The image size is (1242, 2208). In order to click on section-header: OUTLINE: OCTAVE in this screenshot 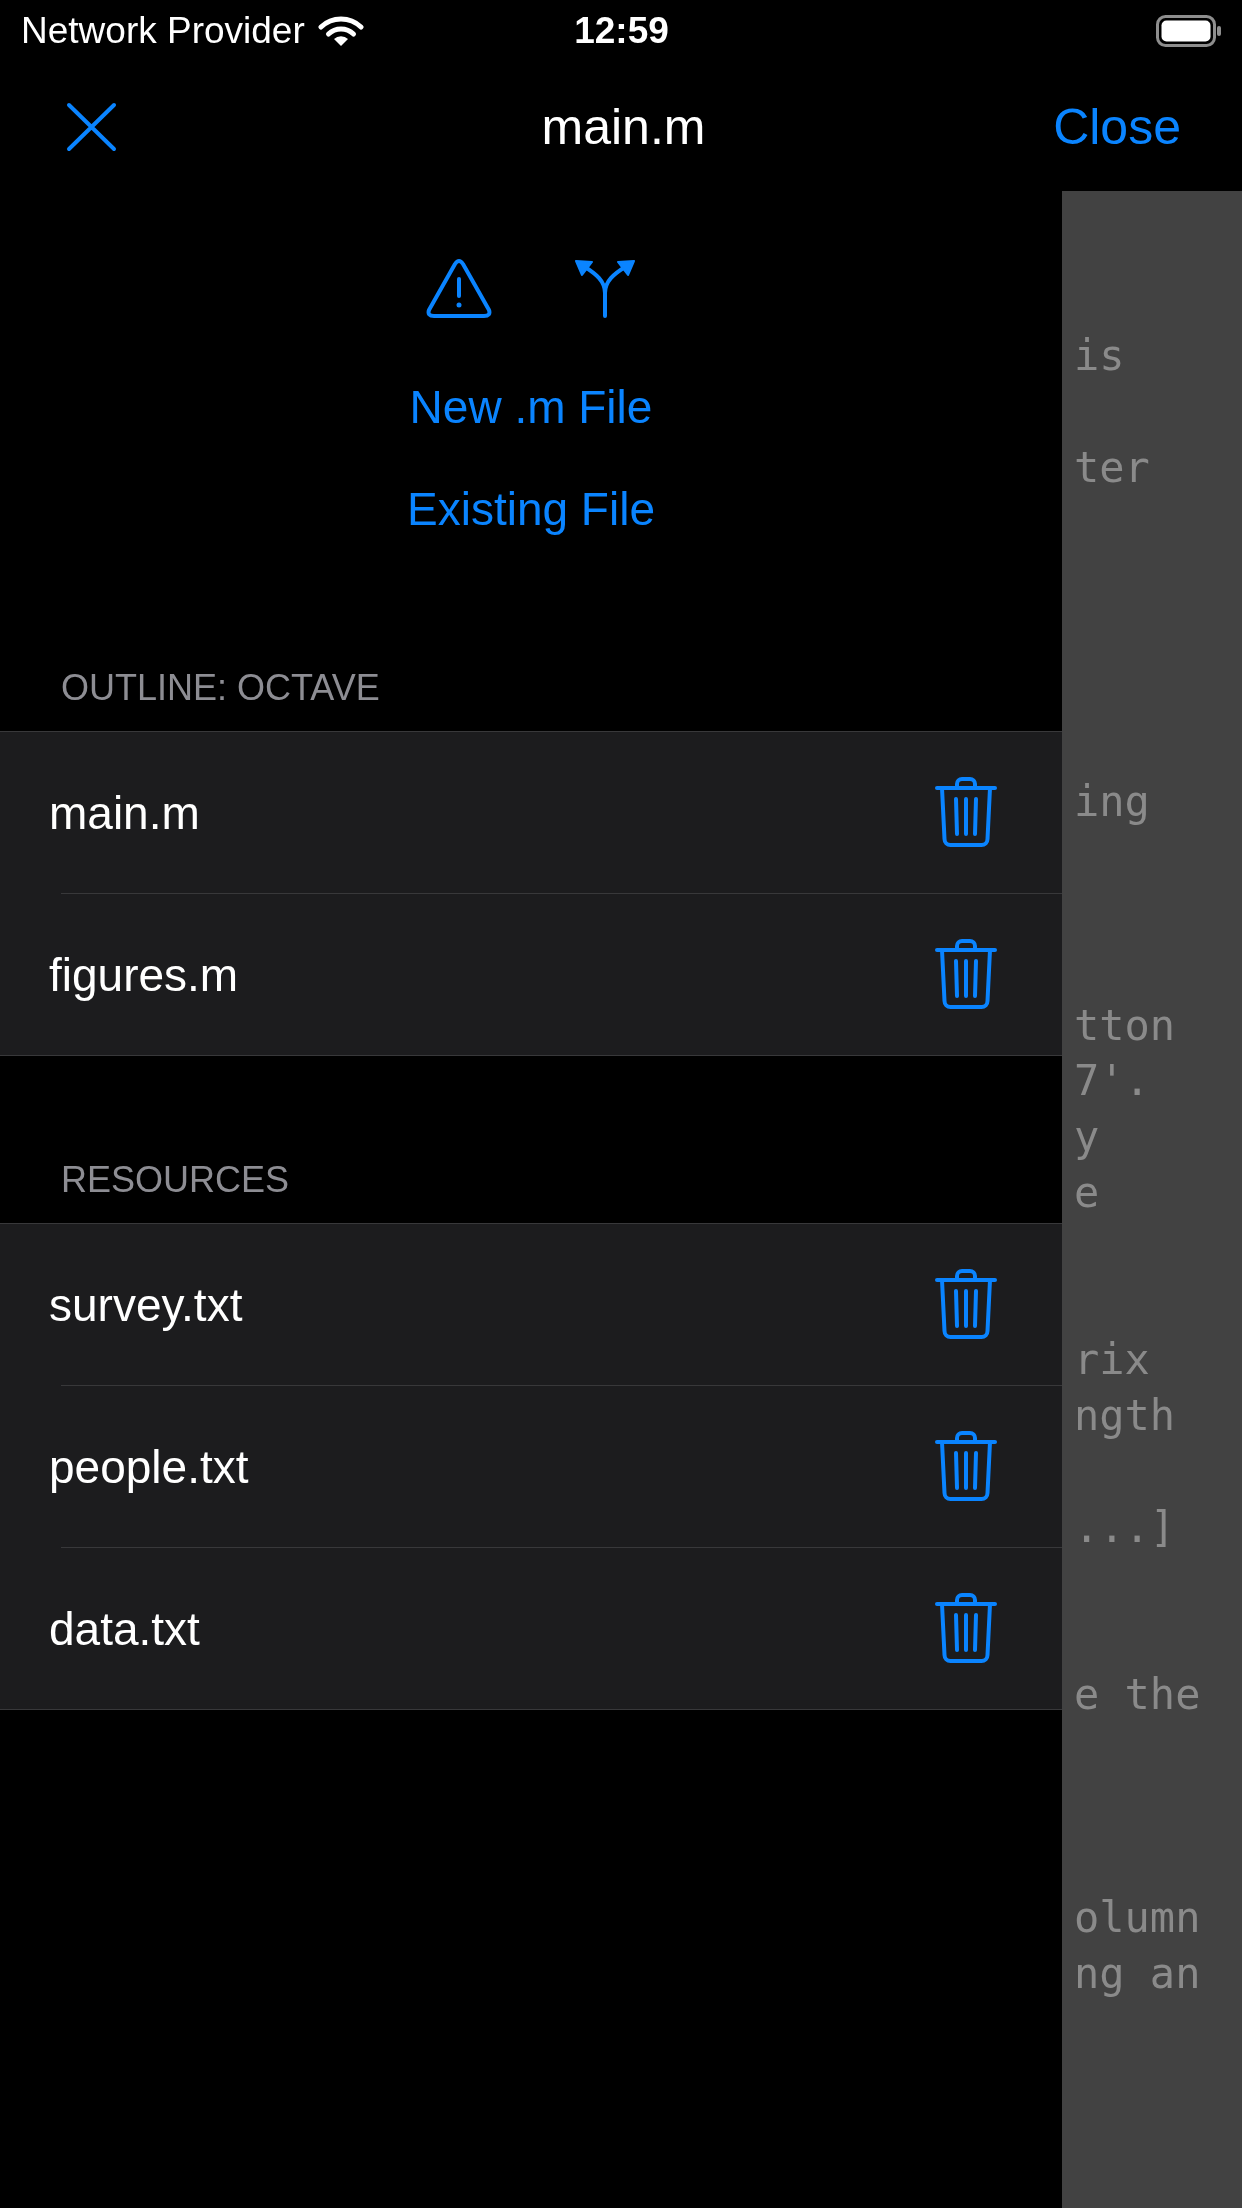, I will do `click(220, 688)`.